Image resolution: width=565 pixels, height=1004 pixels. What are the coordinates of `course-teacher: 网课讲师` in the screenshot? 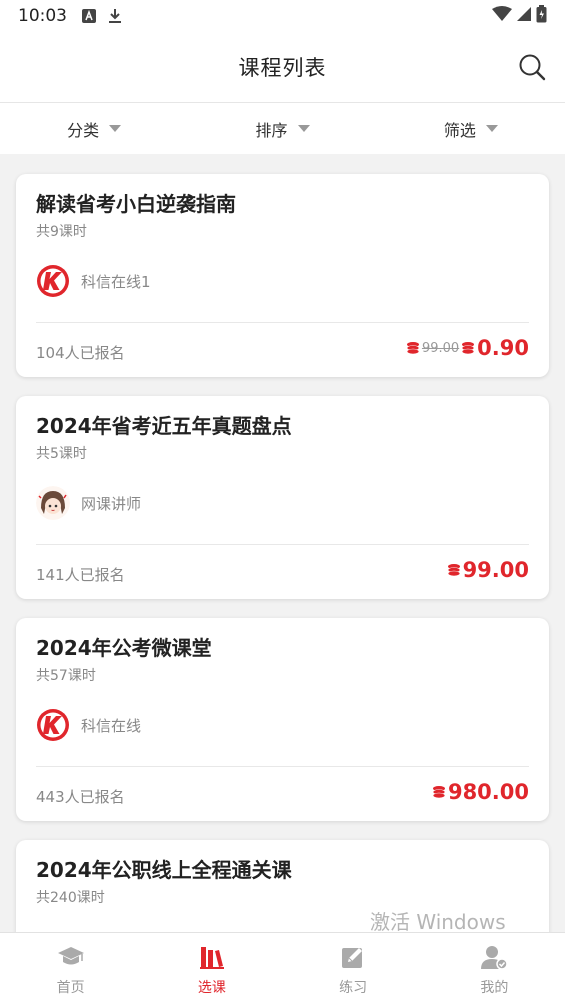 It's located at (88, 503).